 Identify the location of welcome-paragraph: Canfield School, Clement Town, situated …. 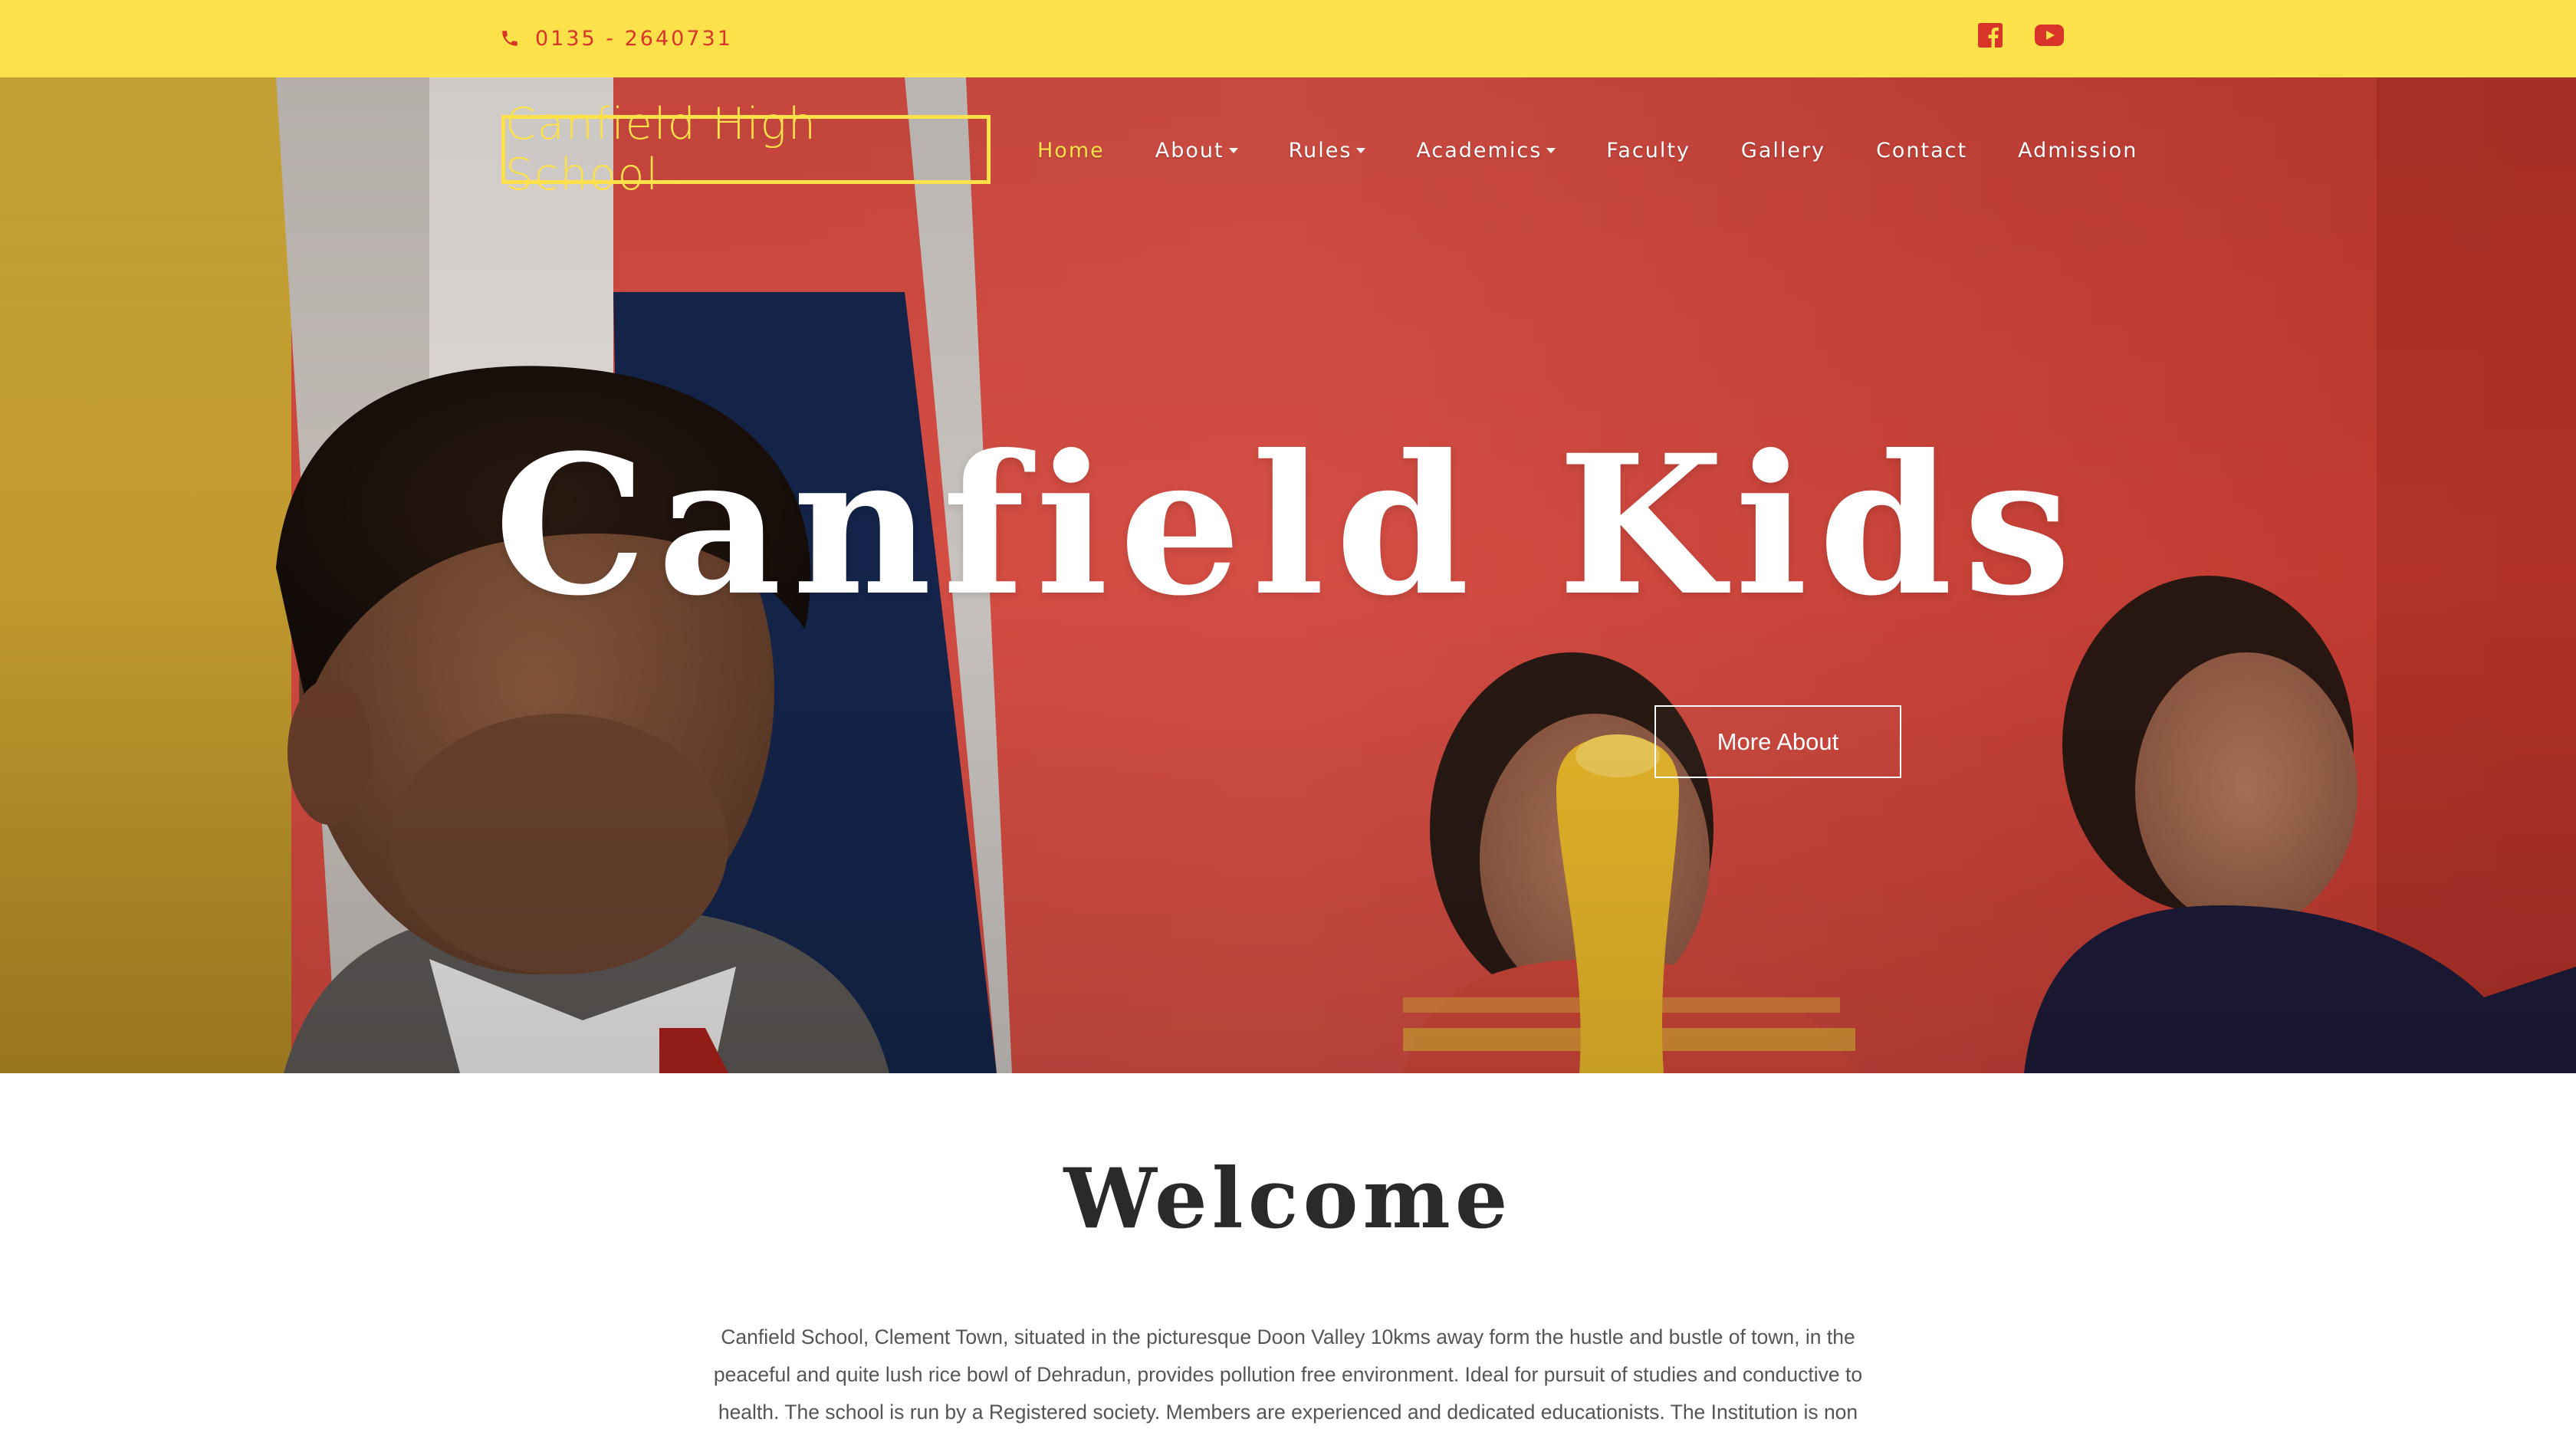
(1288, 1374).